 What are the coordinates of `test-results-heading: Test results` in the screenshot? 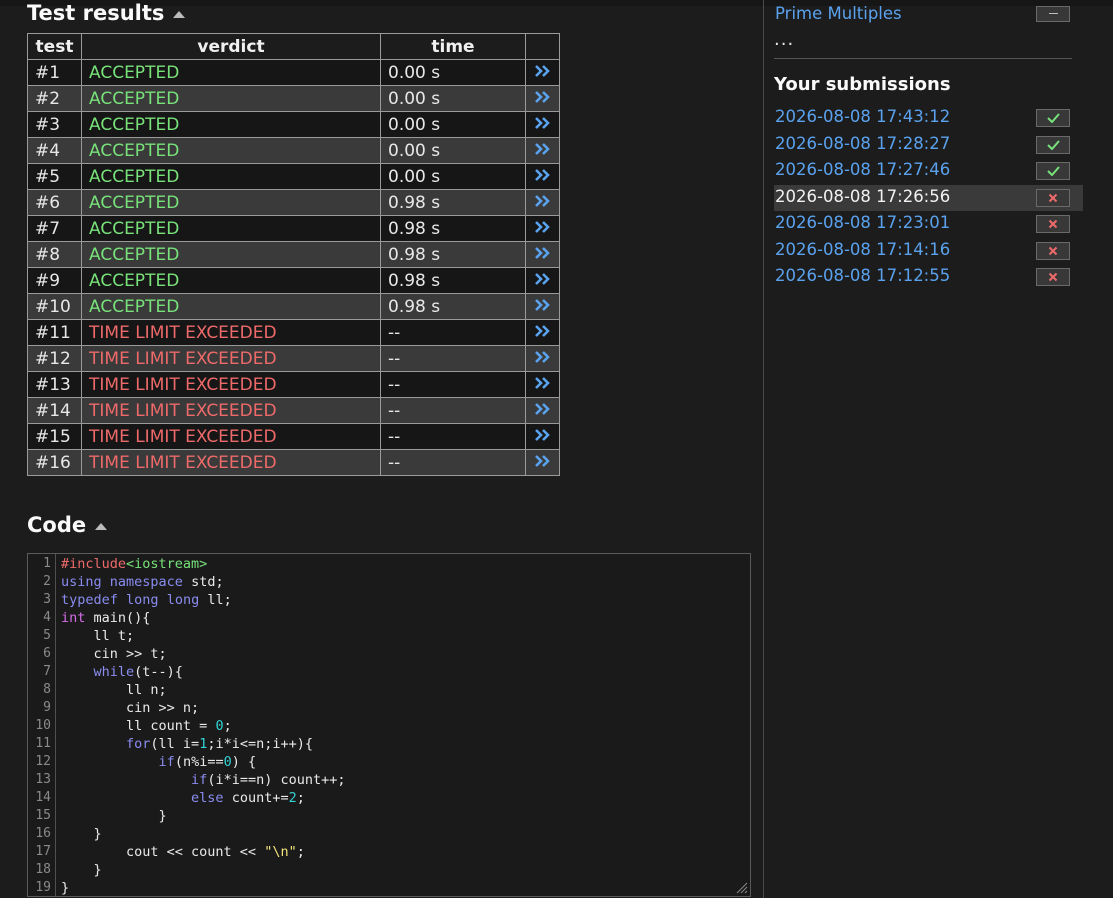 It's located at (106, 13).